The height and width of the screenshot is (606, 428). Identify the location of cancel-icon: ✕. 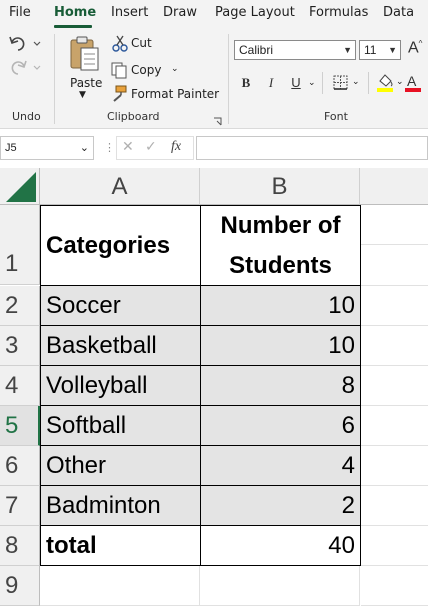
(128, 147).